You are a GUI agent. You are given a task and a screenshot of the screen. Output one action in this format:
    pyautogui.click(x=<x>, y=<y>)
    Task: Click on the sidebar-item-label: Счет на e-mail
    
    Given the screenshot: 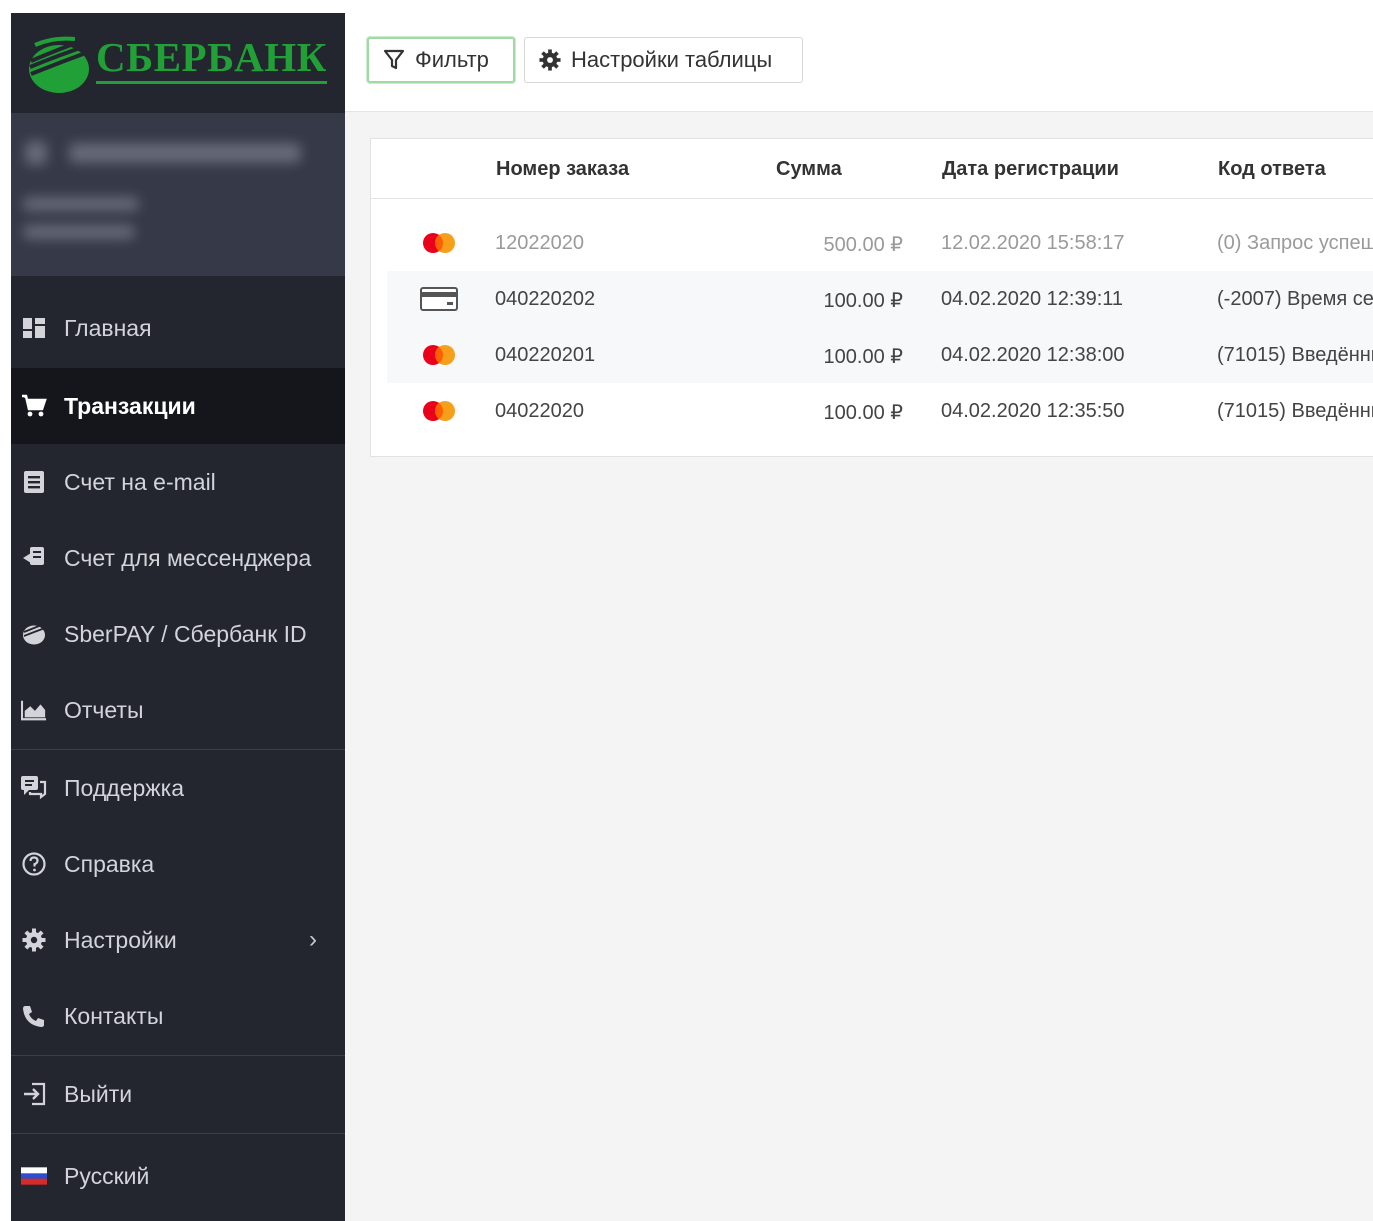 What is the action you would take?
    pyautogui.click(x=140, y=481)
    